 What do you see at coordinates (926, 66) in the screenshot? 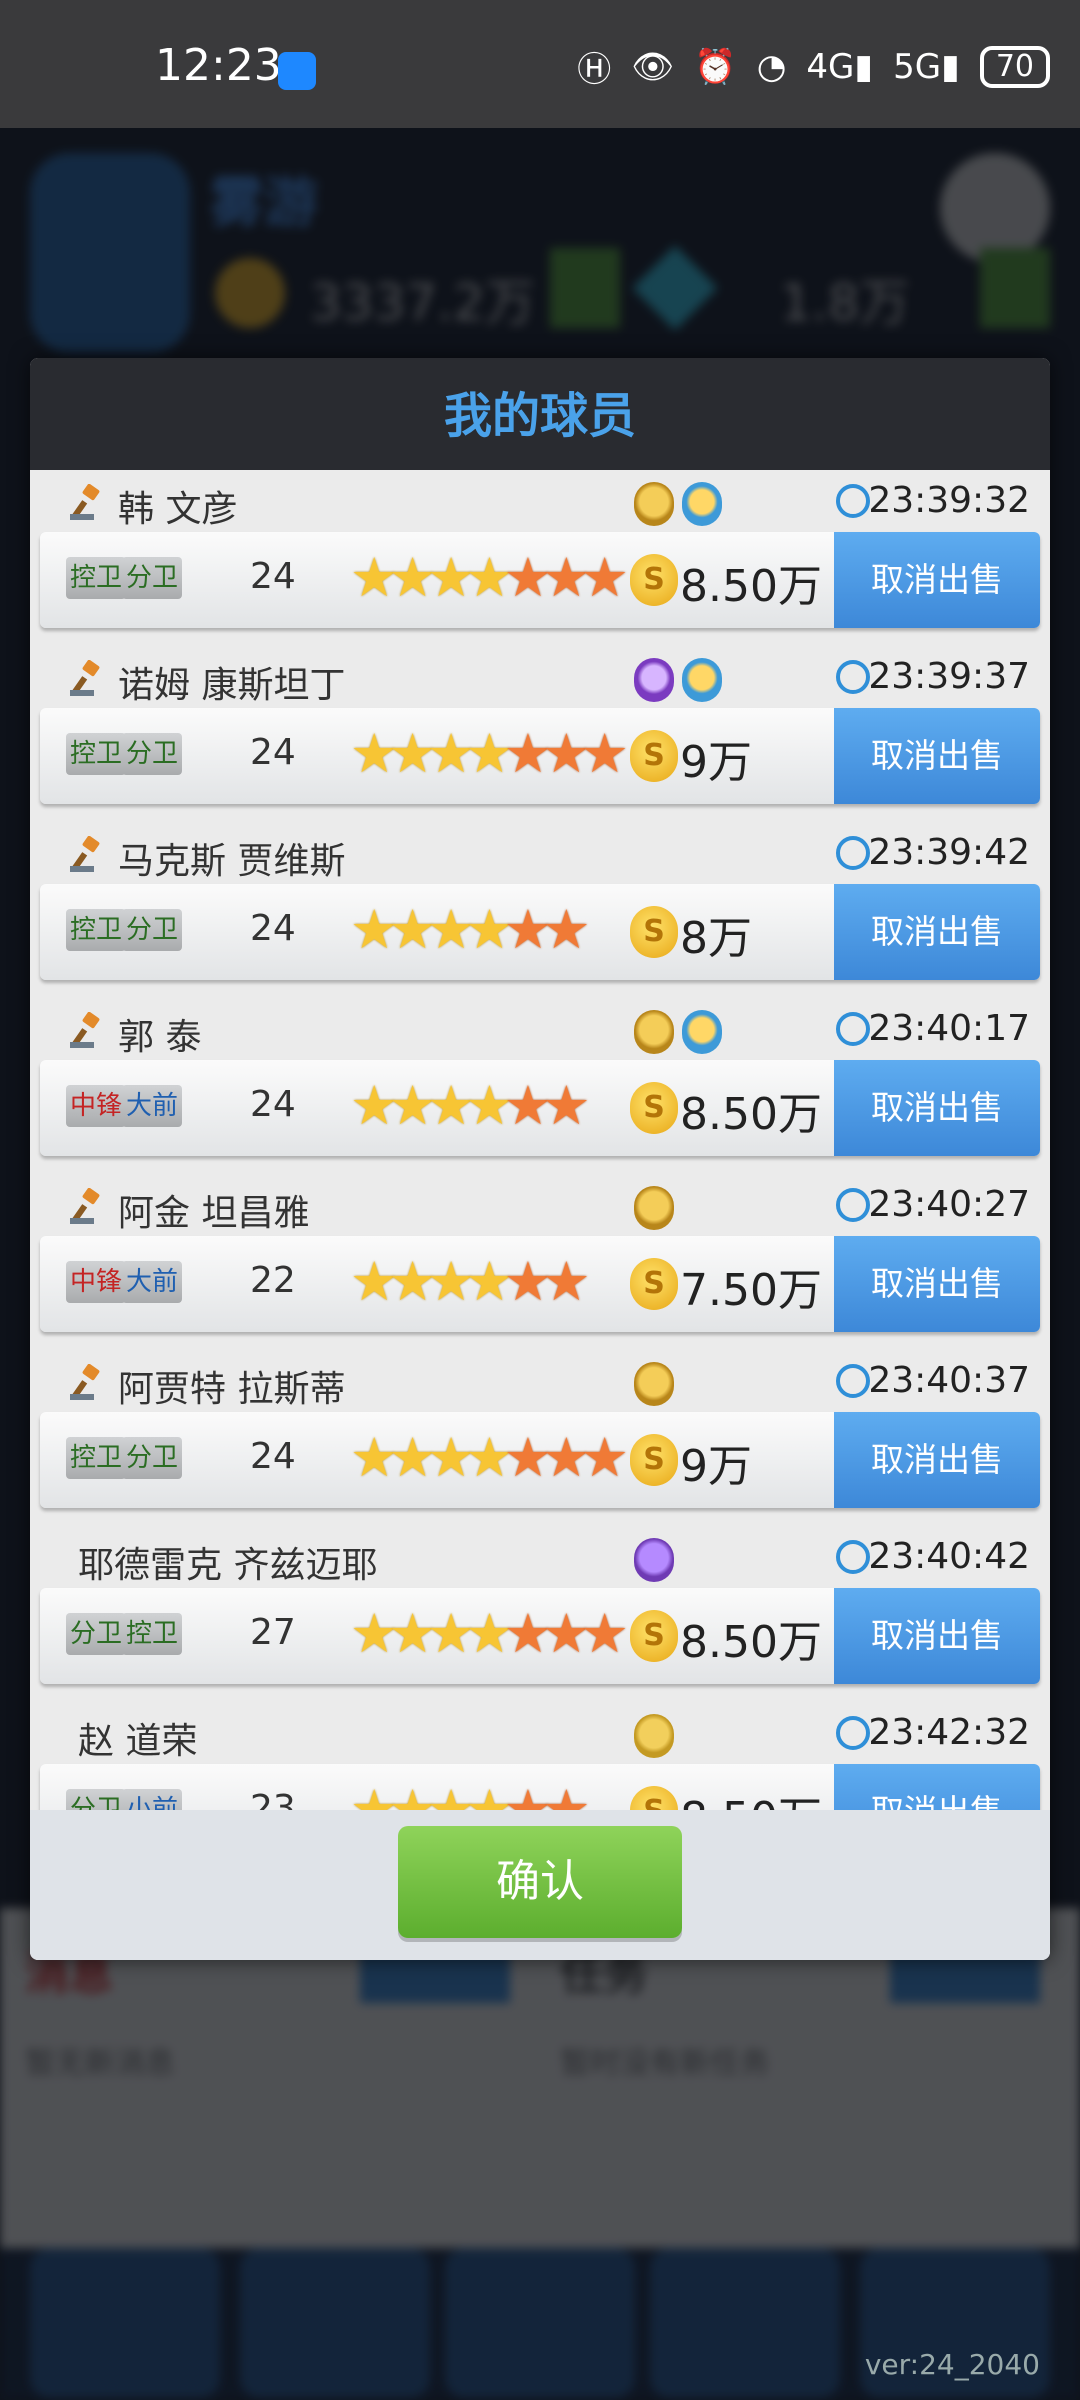
I see `signal-5g-icon: 5G▮` at bounding box center [926, 66].